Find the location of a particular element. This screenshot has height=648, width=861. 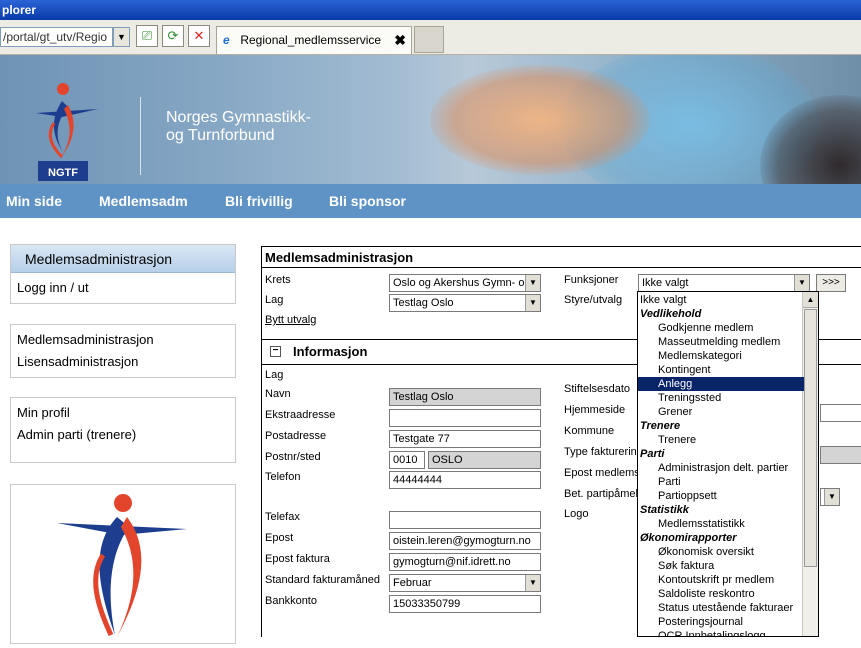

lag-select: Testlag Oslo ▼ is located at coordinates (465, 303).